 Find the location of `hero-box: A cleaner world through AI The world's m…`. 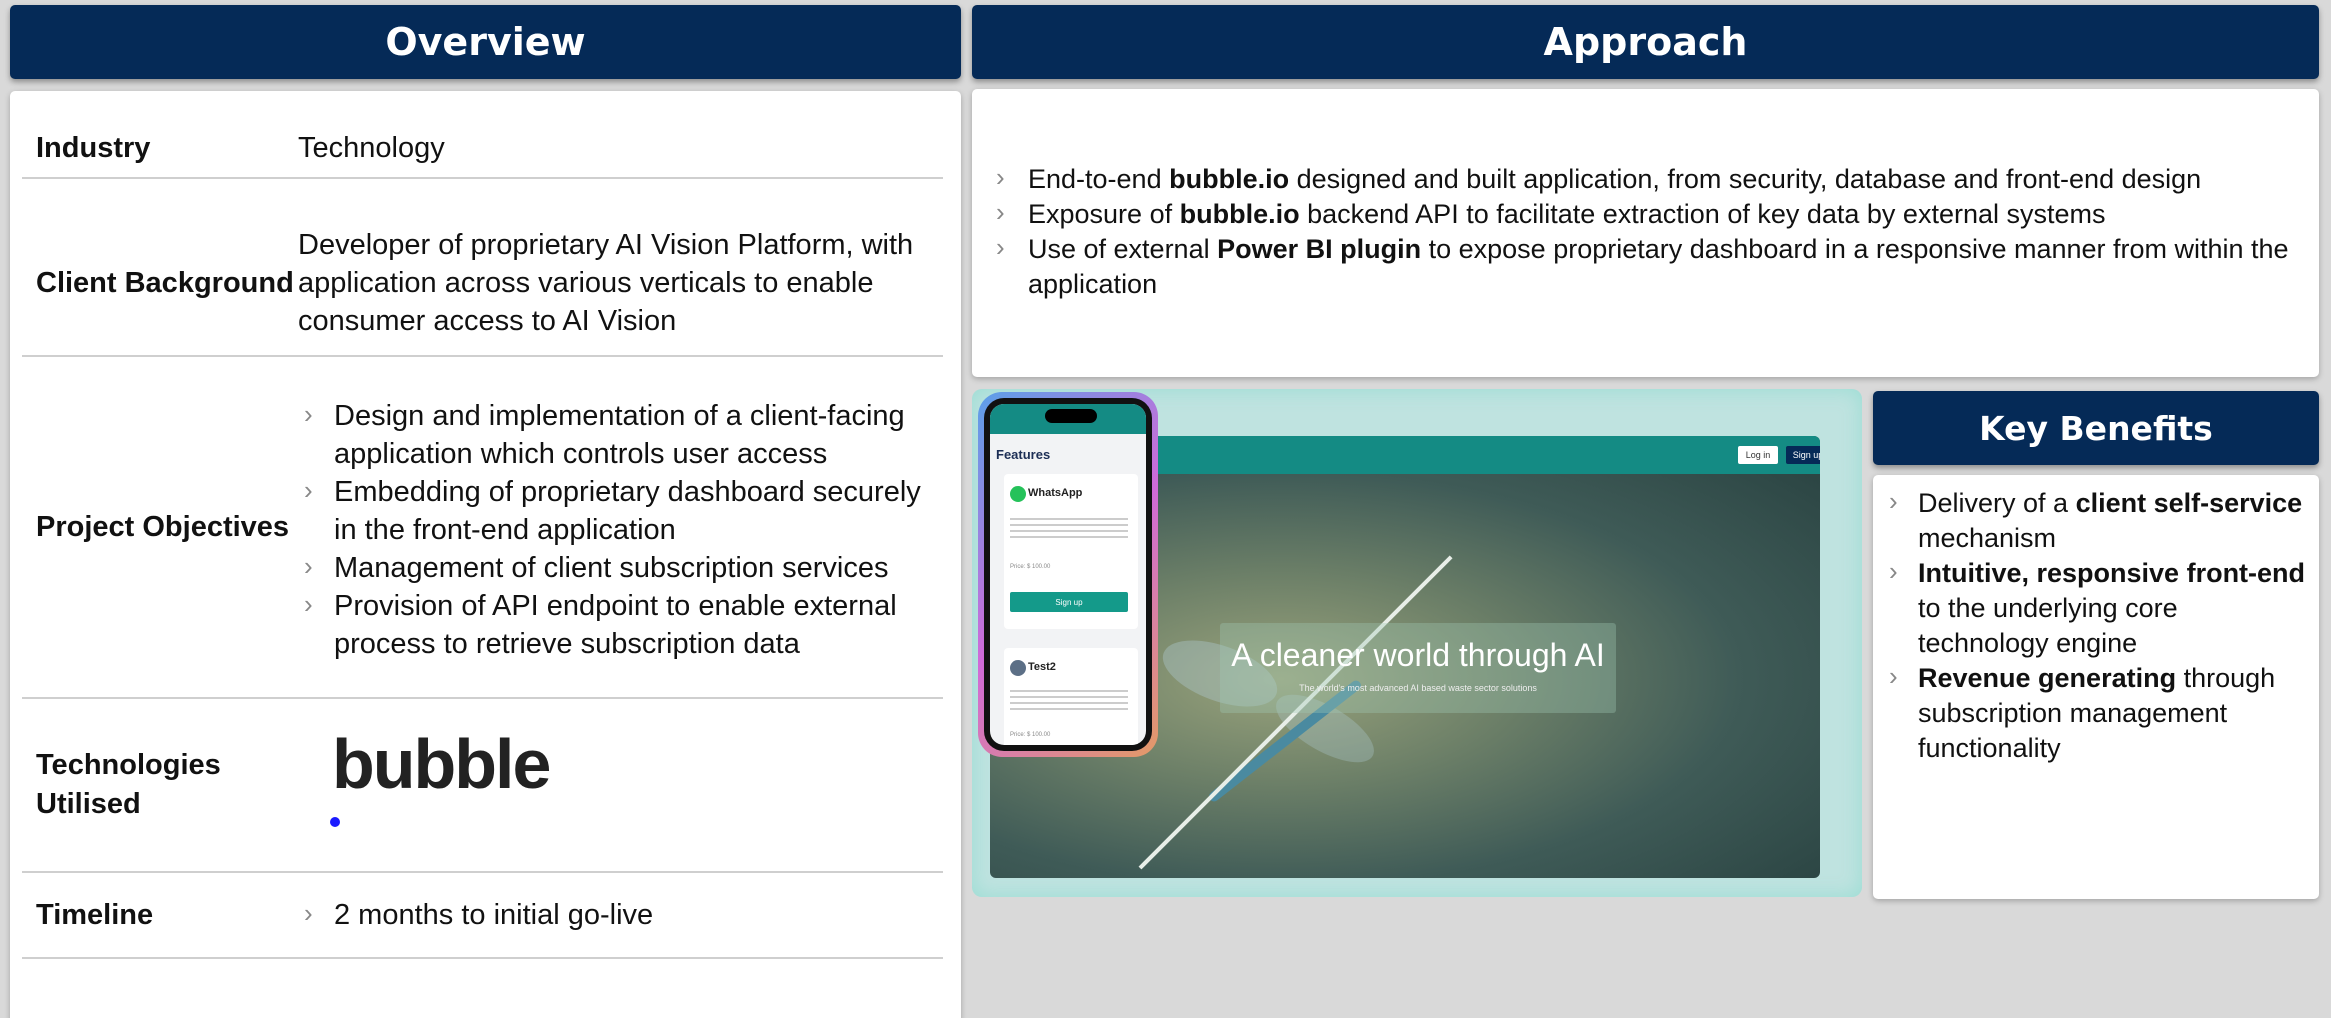

hero-box: A cleaner world through AI The world's m… is located at coordinates (1418, 668).